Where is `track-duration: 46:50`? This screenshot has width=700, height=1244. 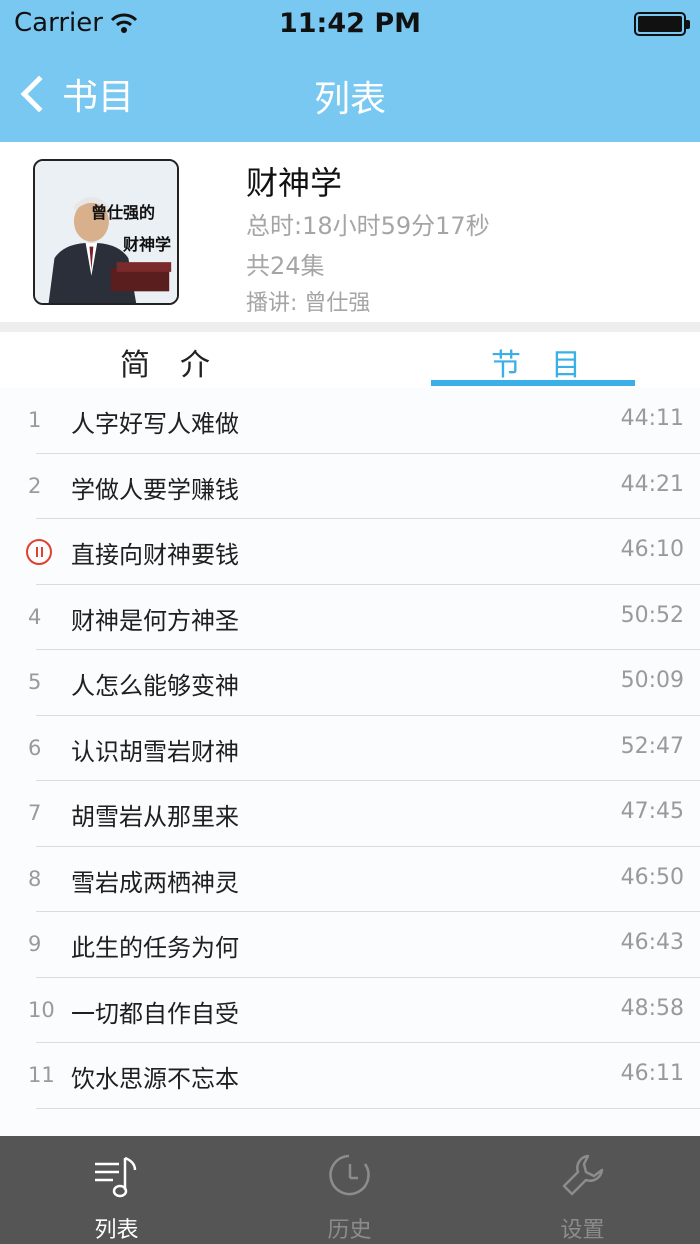
track-duration: 46:50 is located at coordinates (652, 877).